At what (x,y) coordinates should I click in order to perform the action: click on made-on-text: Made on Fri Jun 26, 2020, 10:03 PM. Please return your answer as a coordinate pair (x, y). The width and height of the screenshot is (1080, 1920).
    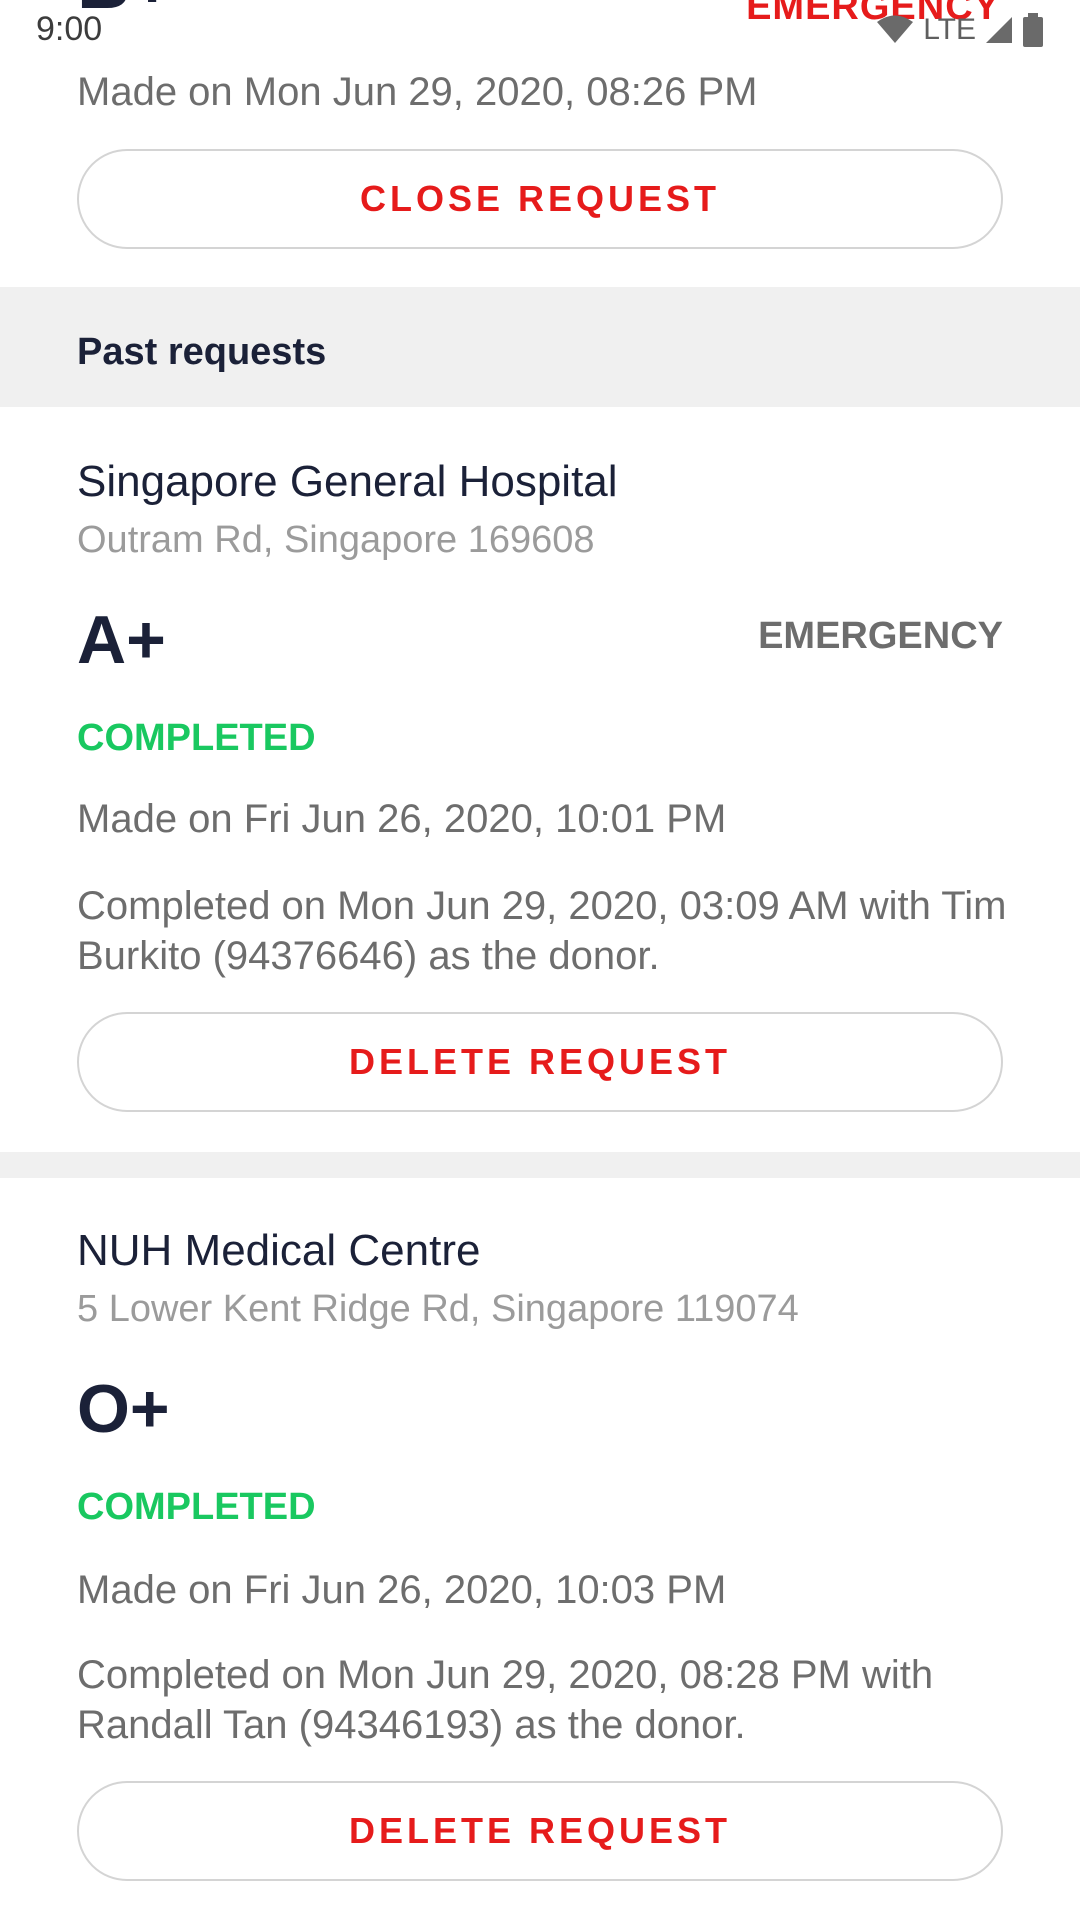
    Looking at the image, I should click on (402, 1590).